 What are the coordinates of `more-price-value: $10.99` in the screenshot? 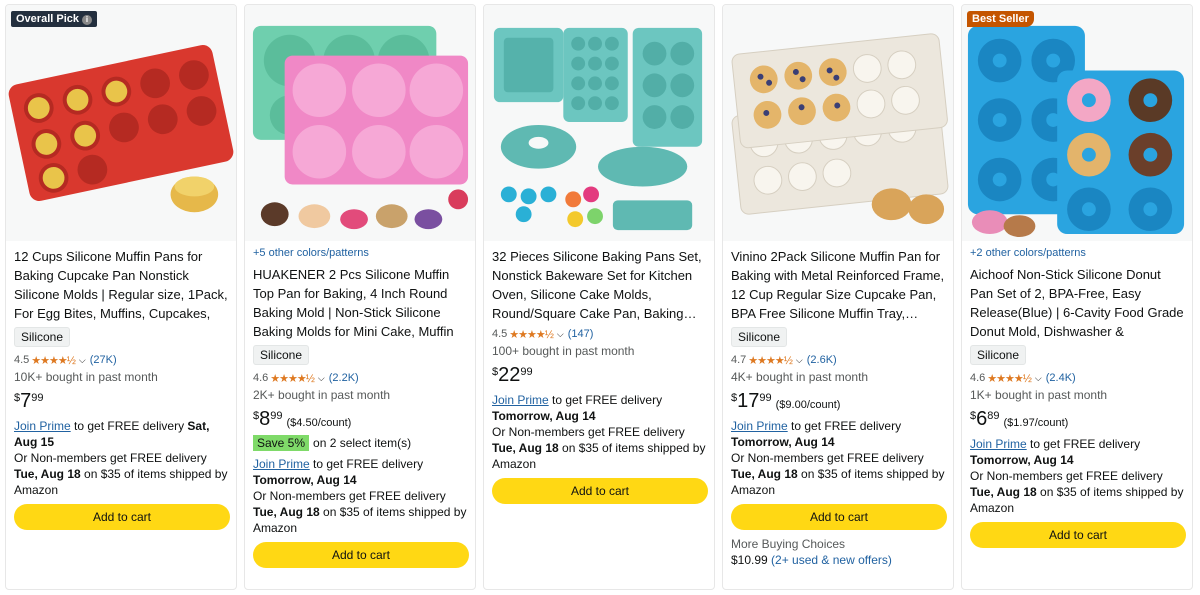 It's located at (749, 560).